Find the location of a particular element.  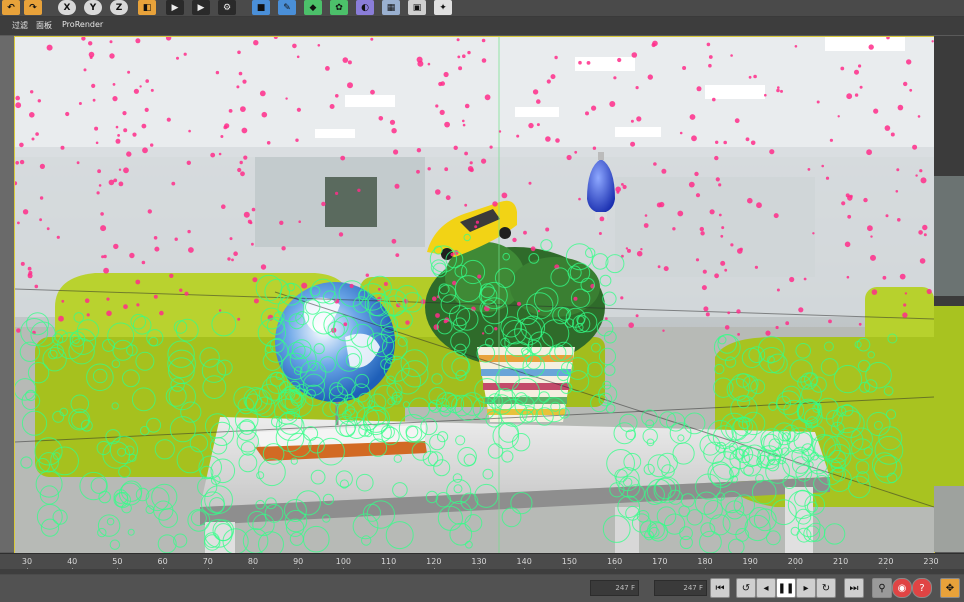

deformer-icon: ◐ is located at coordinates (365, 7).